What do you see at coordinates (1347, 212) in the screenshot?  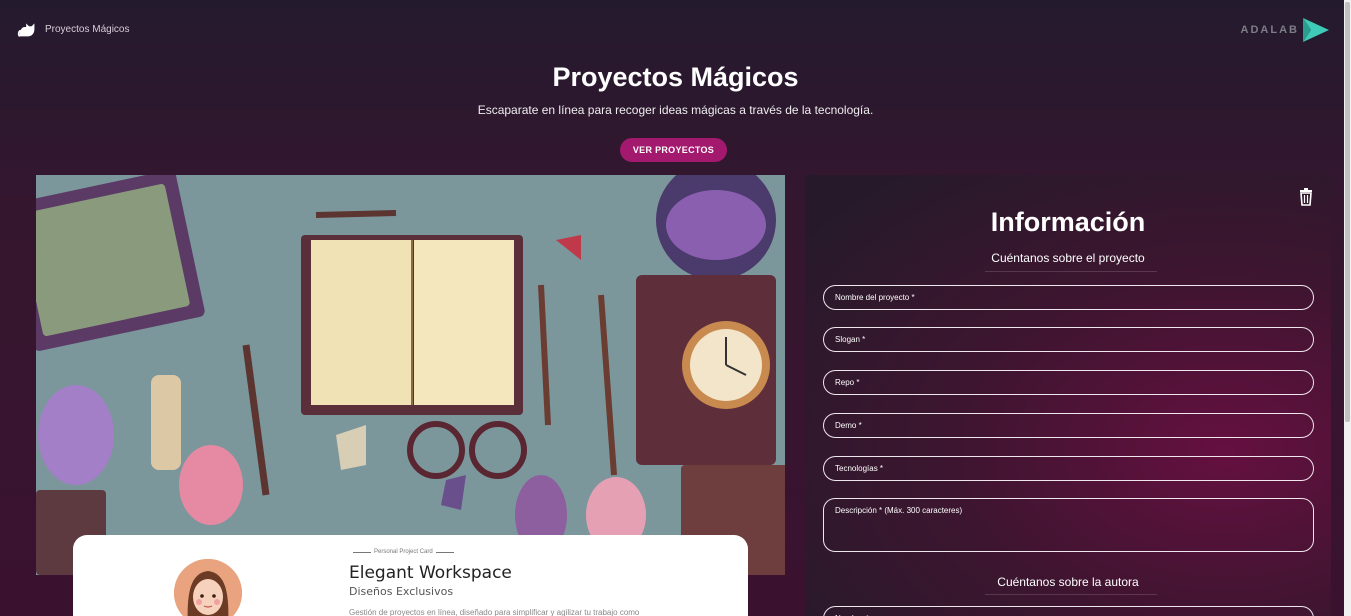 I see `page-scrollbar-thumb` at bounding box center [1347, 212].